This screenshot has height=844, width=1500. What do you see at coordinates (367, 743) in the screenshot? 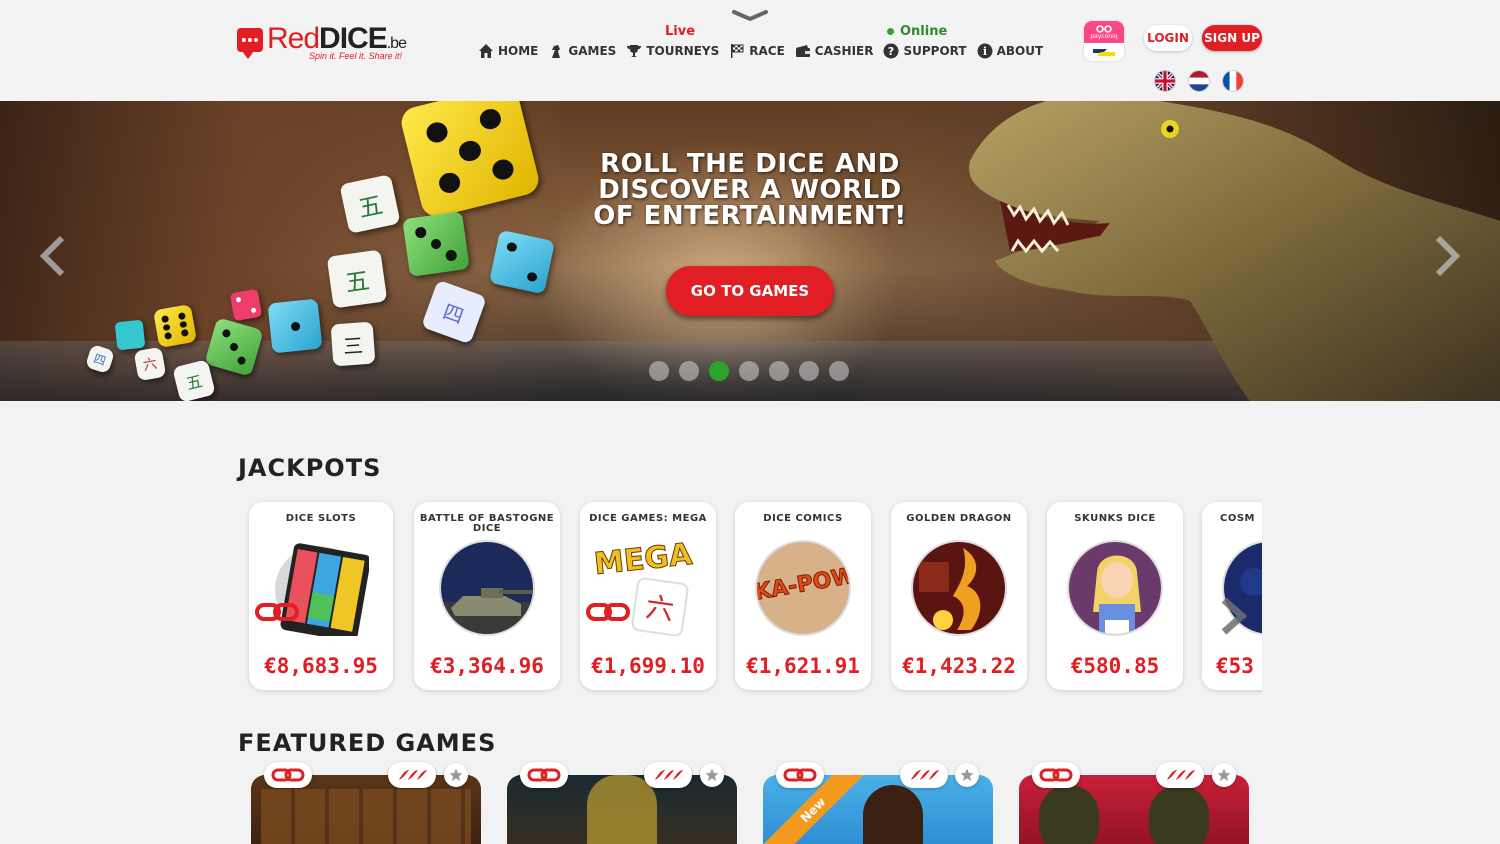
I see `featured-games-title: FEATURED GAMES` at bounding box center [367, 743].